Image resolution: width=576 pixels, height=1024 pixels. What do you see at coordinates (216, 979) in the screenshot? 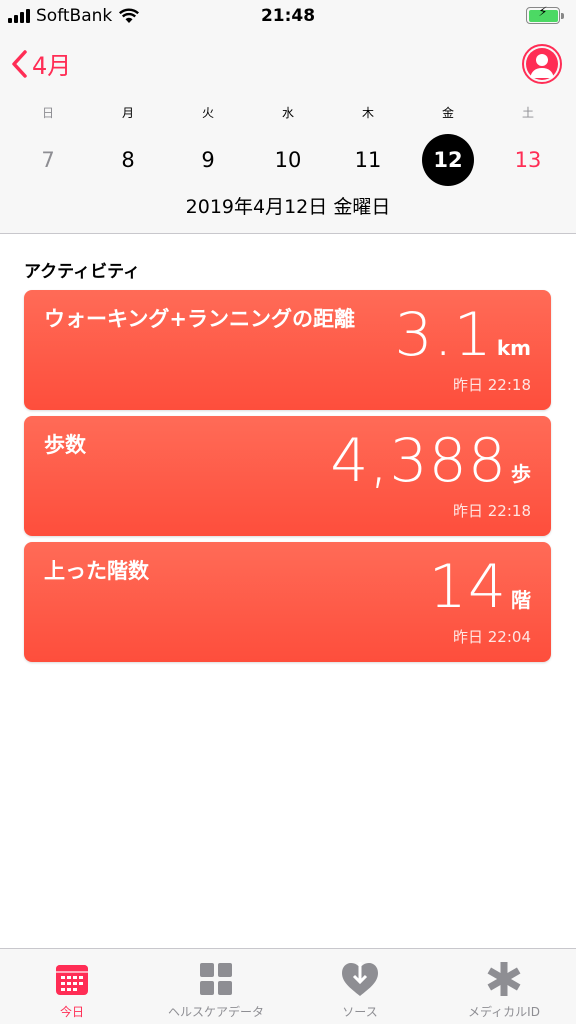
I see `grid-icon` at bounding box center [216, 979].